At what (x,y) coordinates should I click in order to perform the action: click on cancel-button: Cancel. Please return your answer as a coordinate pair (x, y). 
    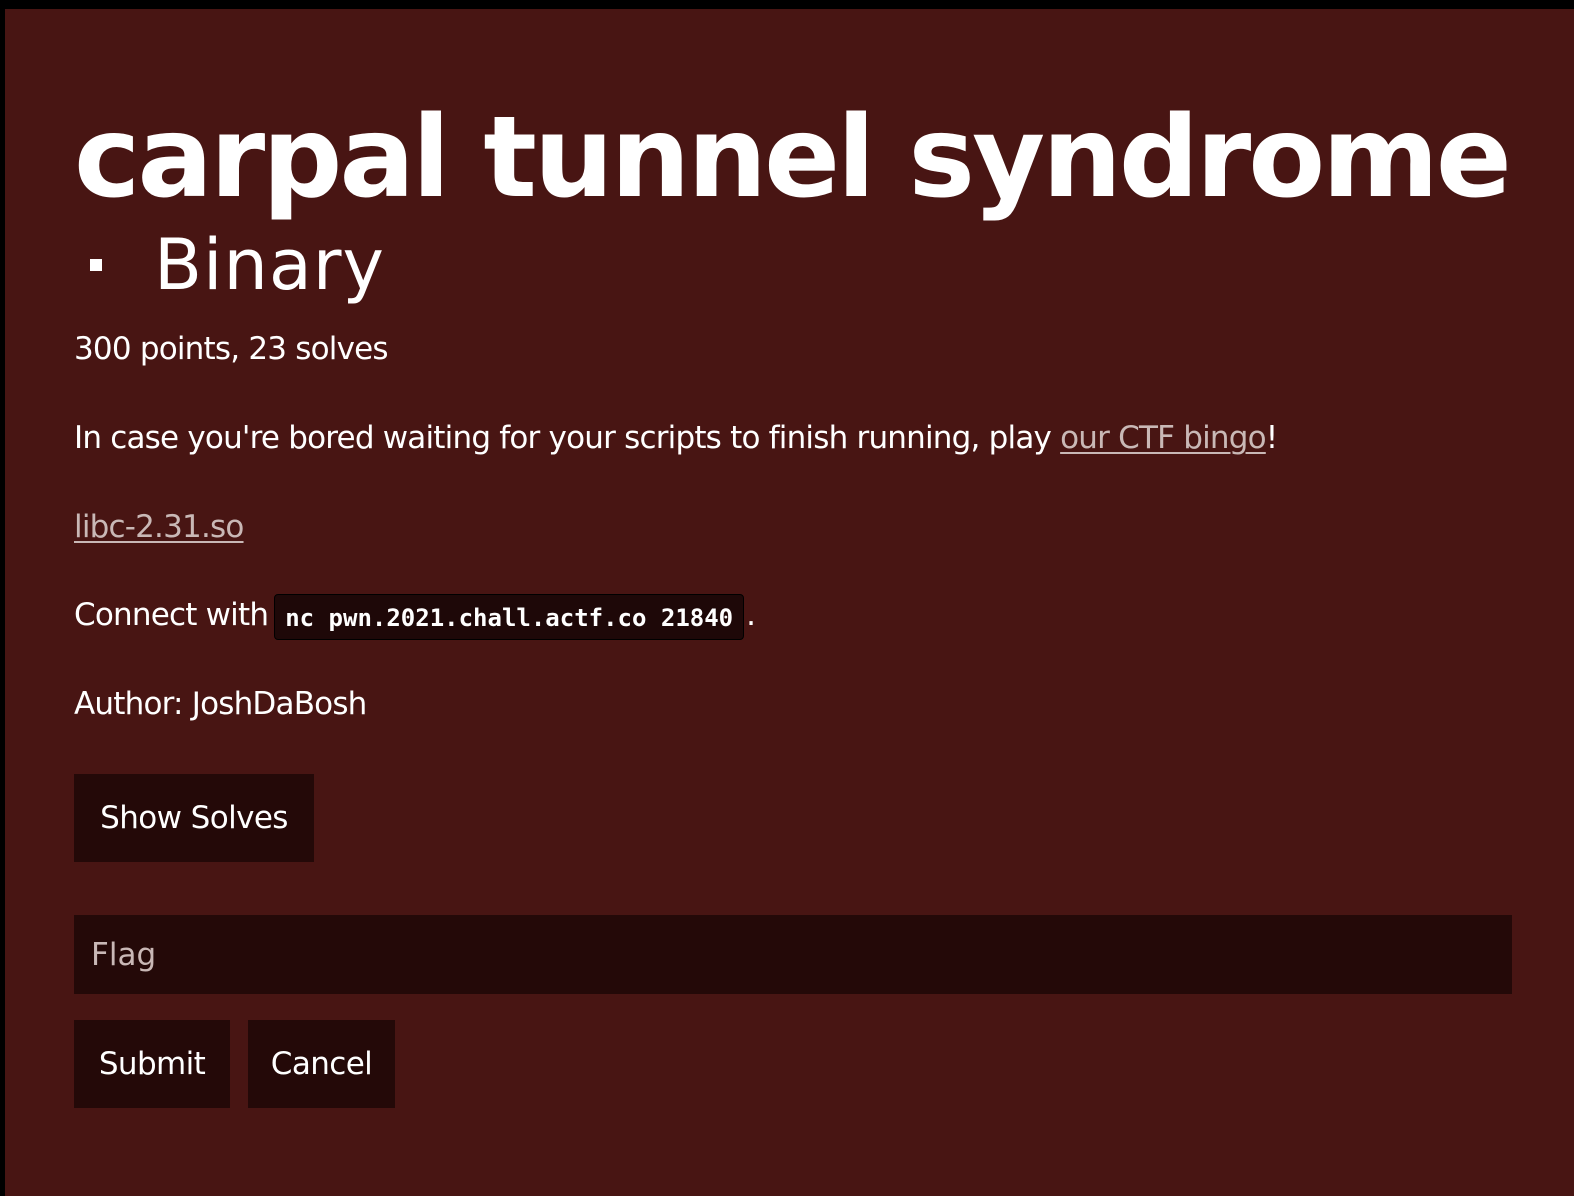
    Looking at the image, I should click on (321, 1064).